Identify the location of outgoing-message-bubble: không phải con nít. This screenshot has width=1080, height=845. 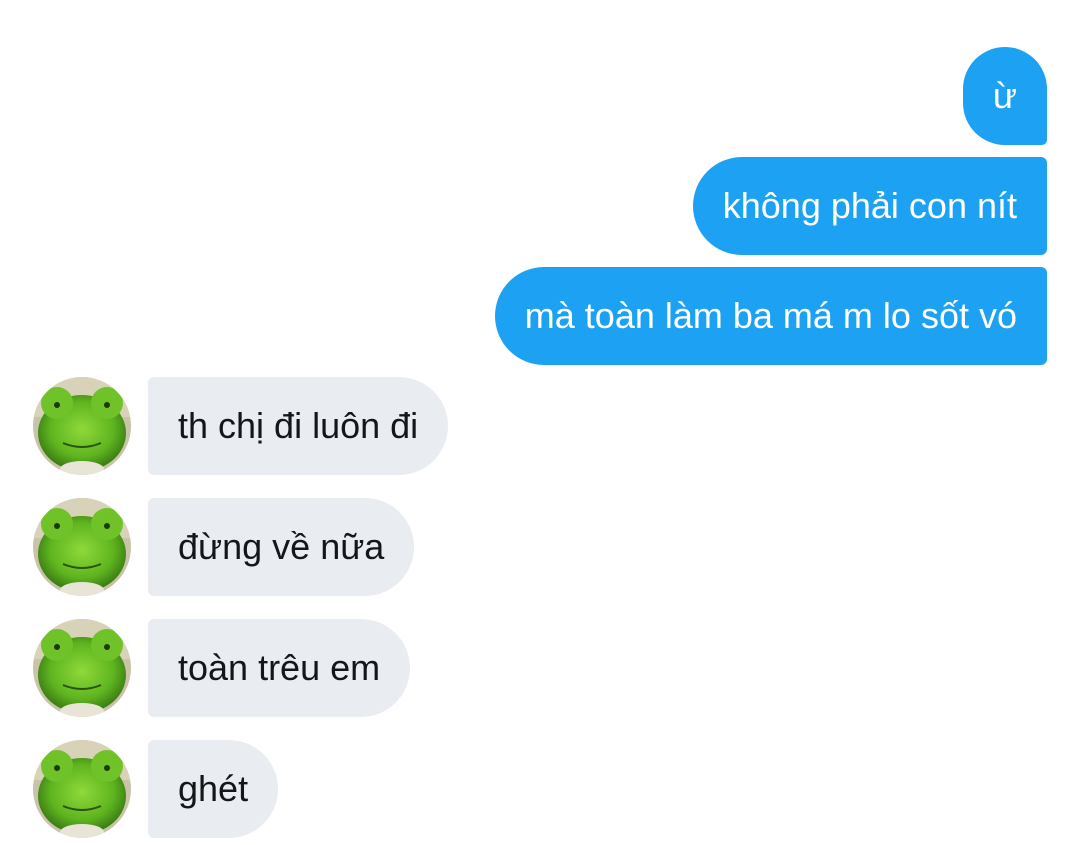
(869, 206).